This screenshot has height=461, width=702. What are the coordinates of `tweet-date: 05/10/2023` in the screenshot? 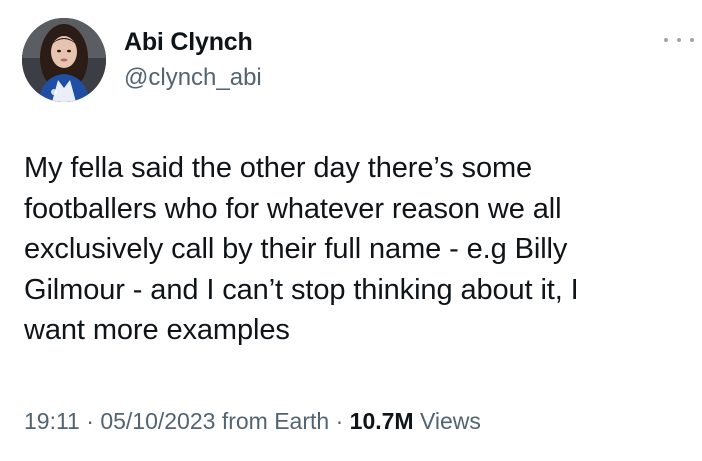 It's located at (157, 421).